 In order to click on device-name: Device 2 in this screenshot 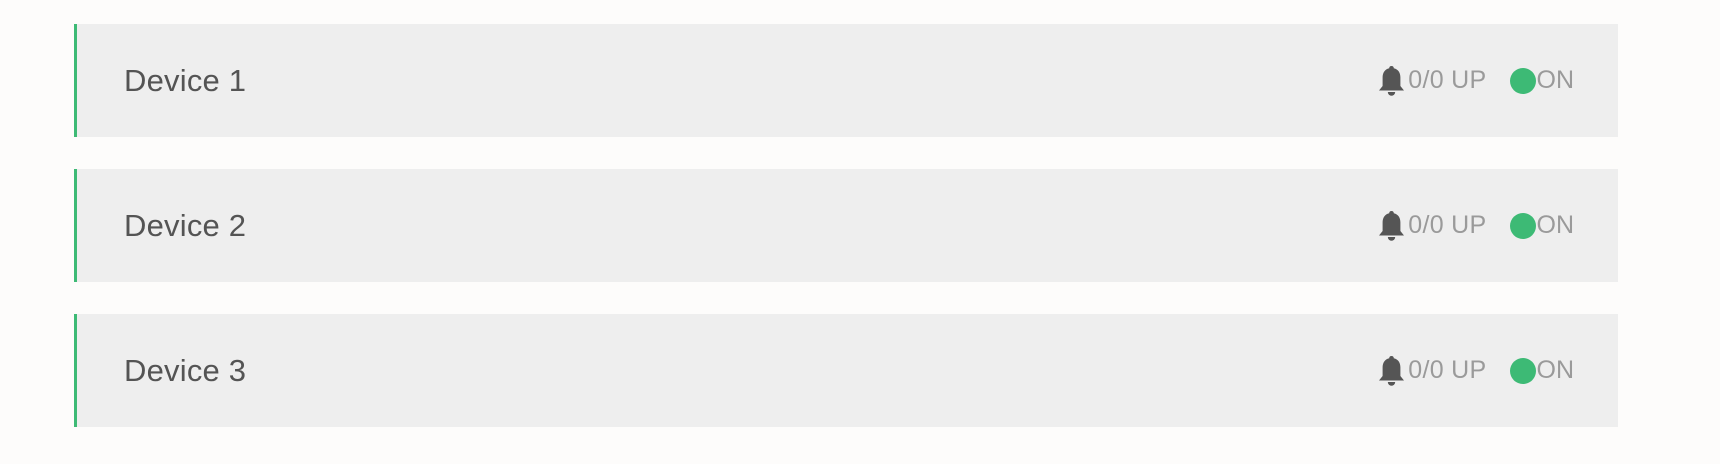, I will do `click(185, 225)`.